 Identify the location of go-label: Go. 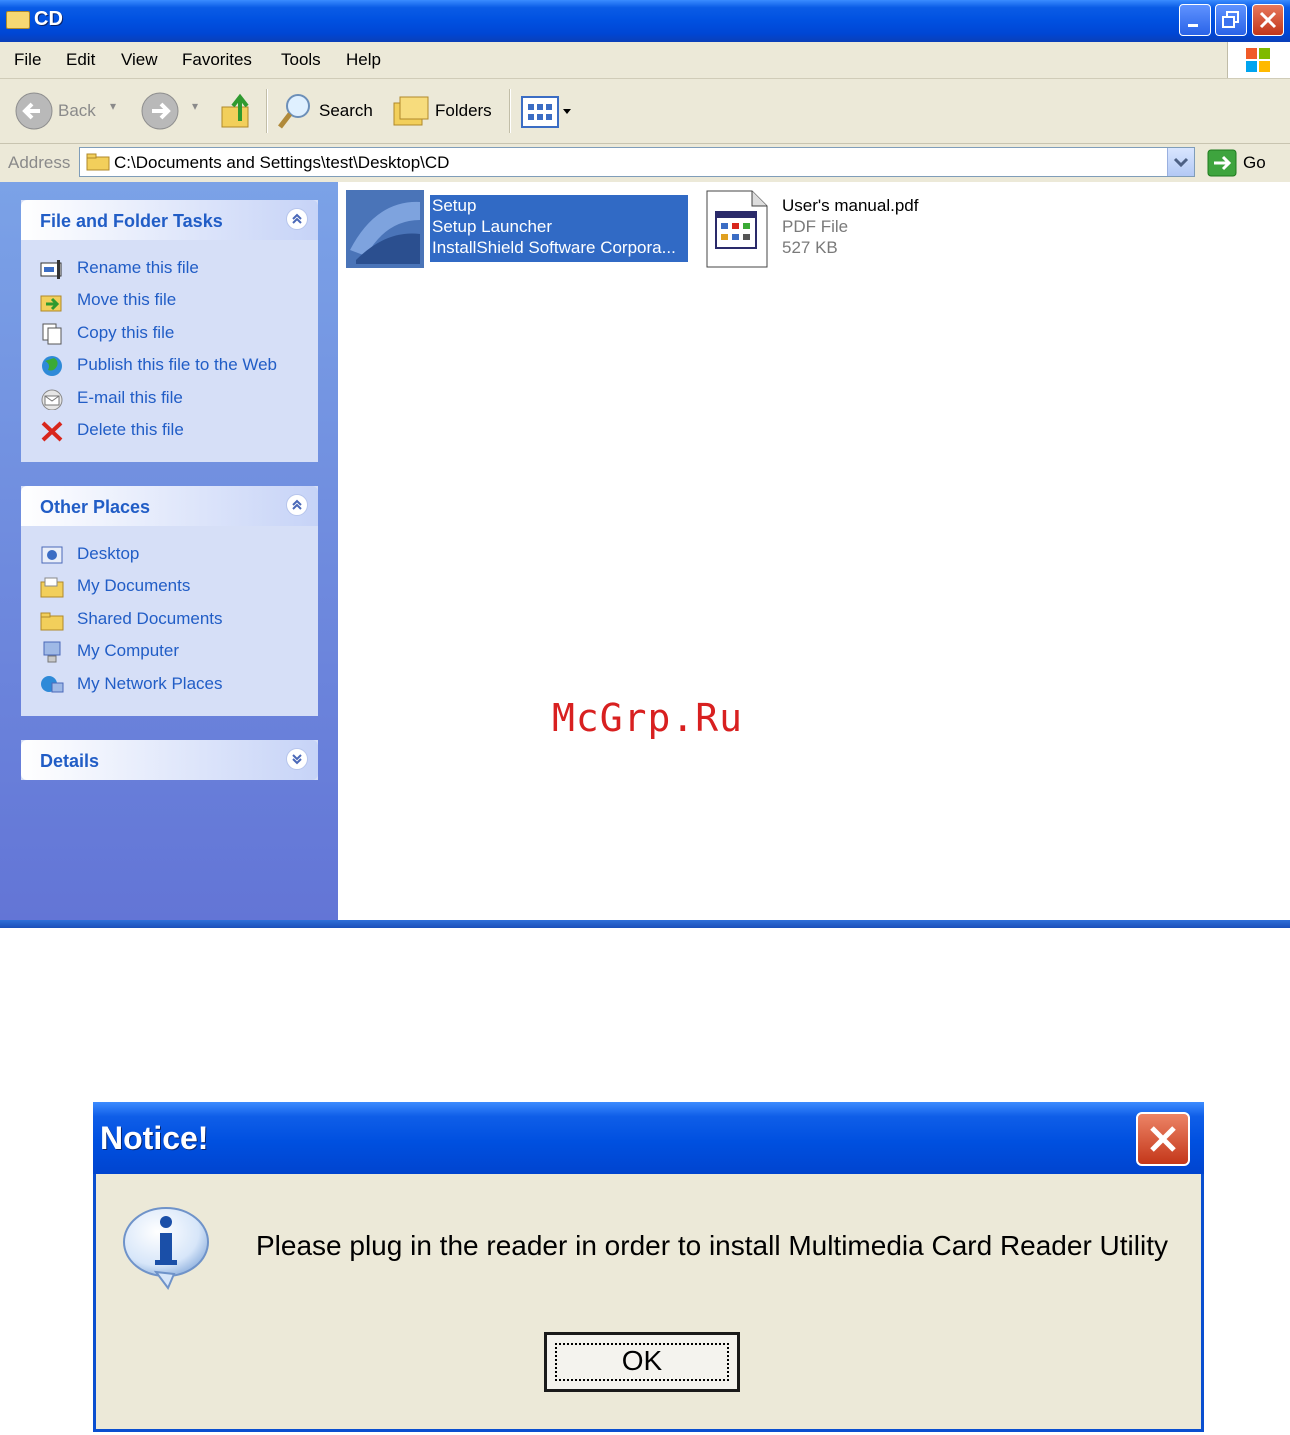
(1254, 163).